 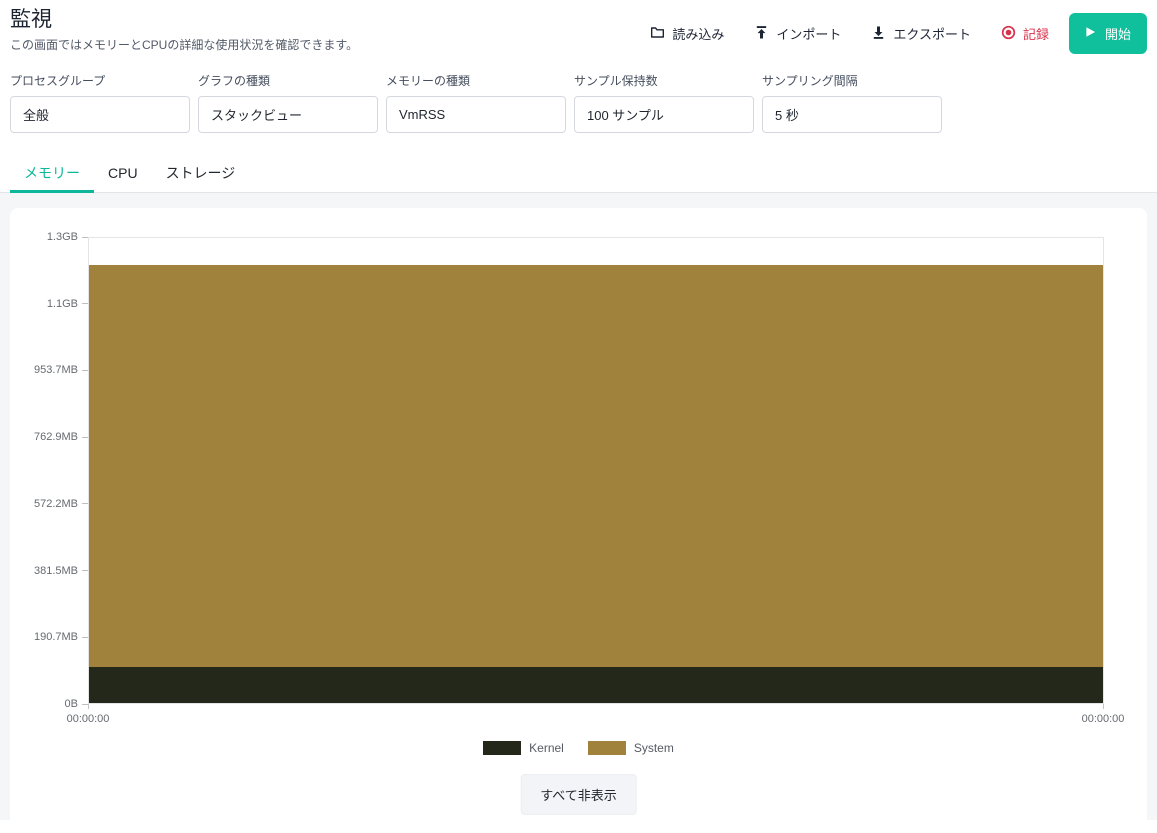 I want to click on export-button-label: エクスポート, so click(x=932, y=34).